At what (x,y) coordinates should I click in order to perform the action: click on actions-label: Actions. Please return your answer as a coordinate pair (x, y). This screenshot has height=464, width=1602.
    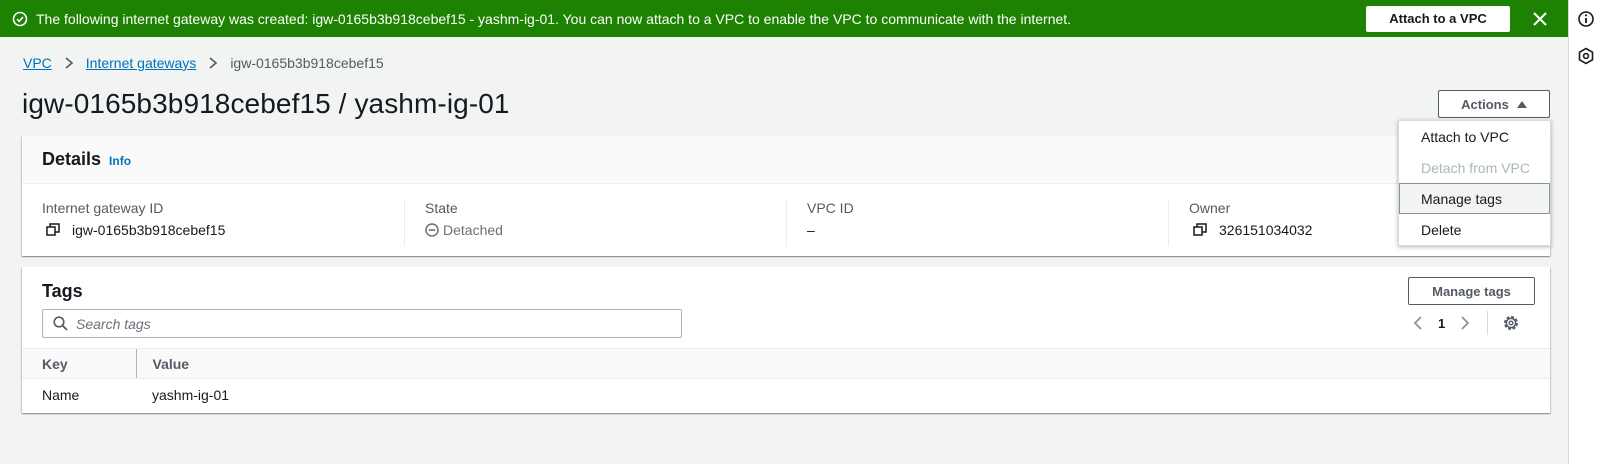
    Looking at the image, I should click on (1485, 104).